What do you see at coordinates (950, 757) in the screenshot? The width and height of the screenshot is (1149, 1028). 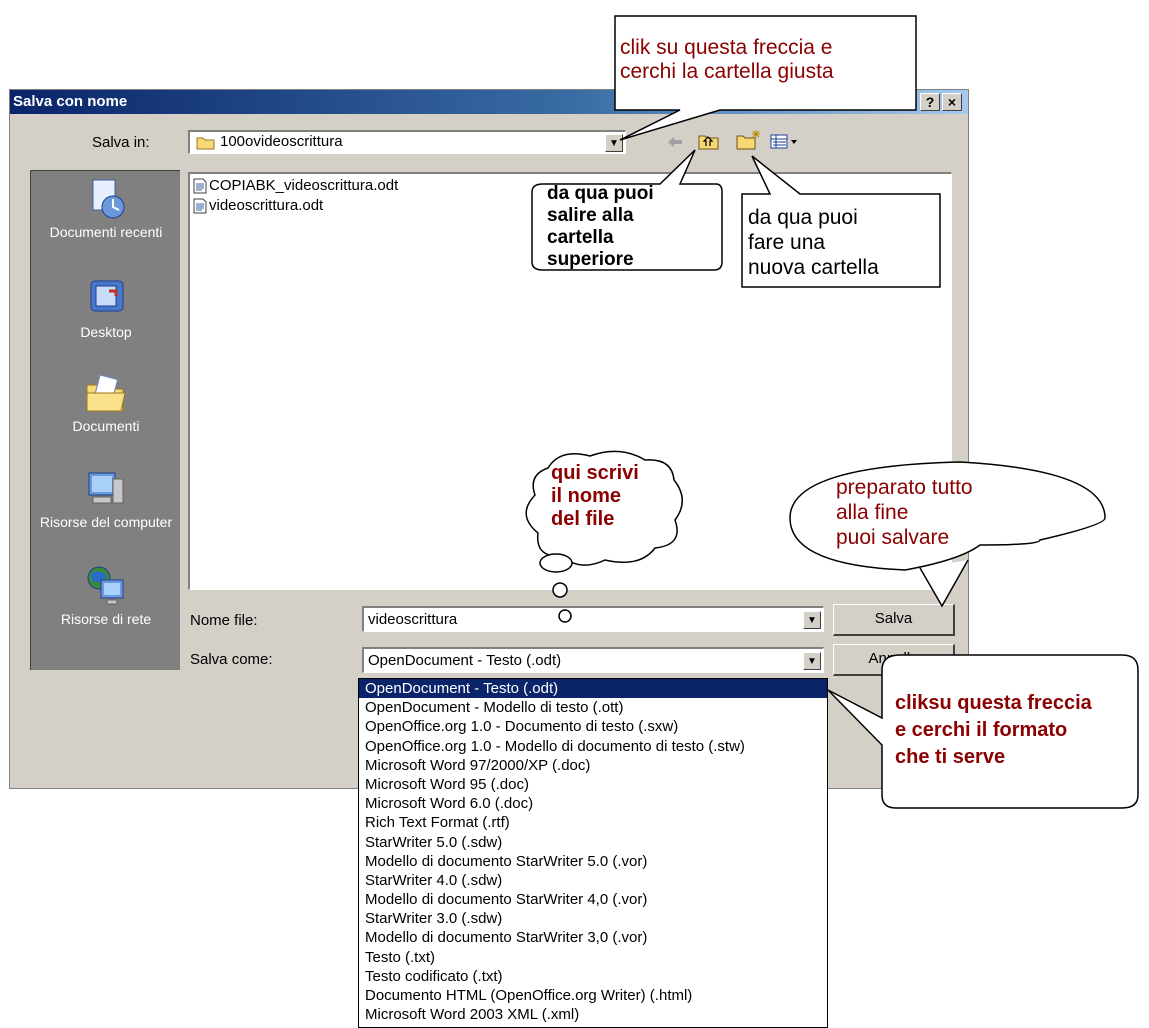 I see `callout-line: che ti serve` at bounding box center [950, 757].